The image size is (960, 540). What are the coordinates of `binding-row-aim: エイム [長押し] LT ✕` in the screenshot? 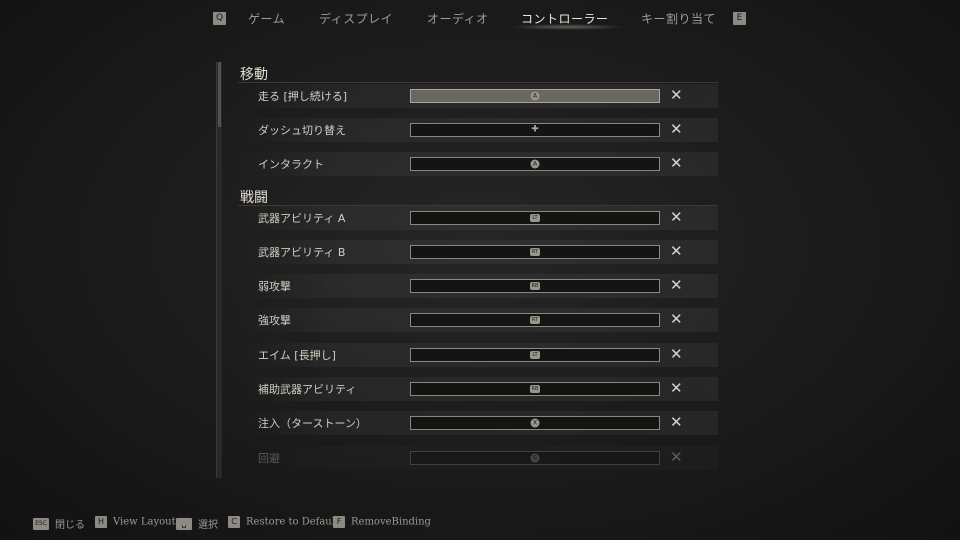 It's located at (478, 355).